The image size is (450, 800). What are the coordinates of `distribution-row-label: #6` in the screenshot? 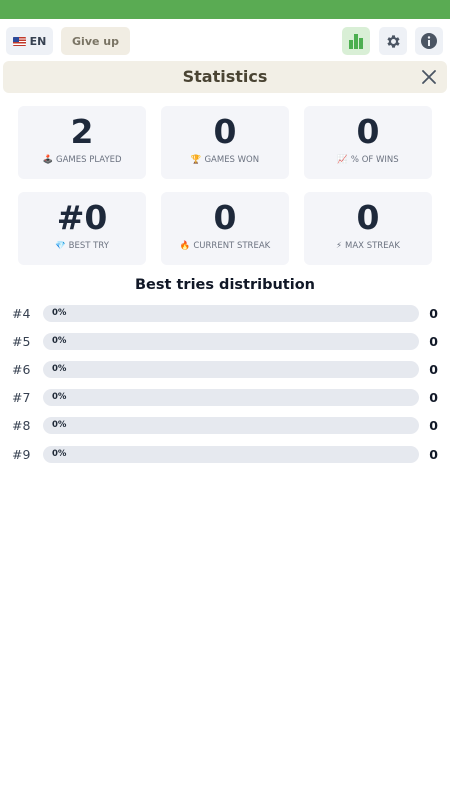 It's located at (21, 369).